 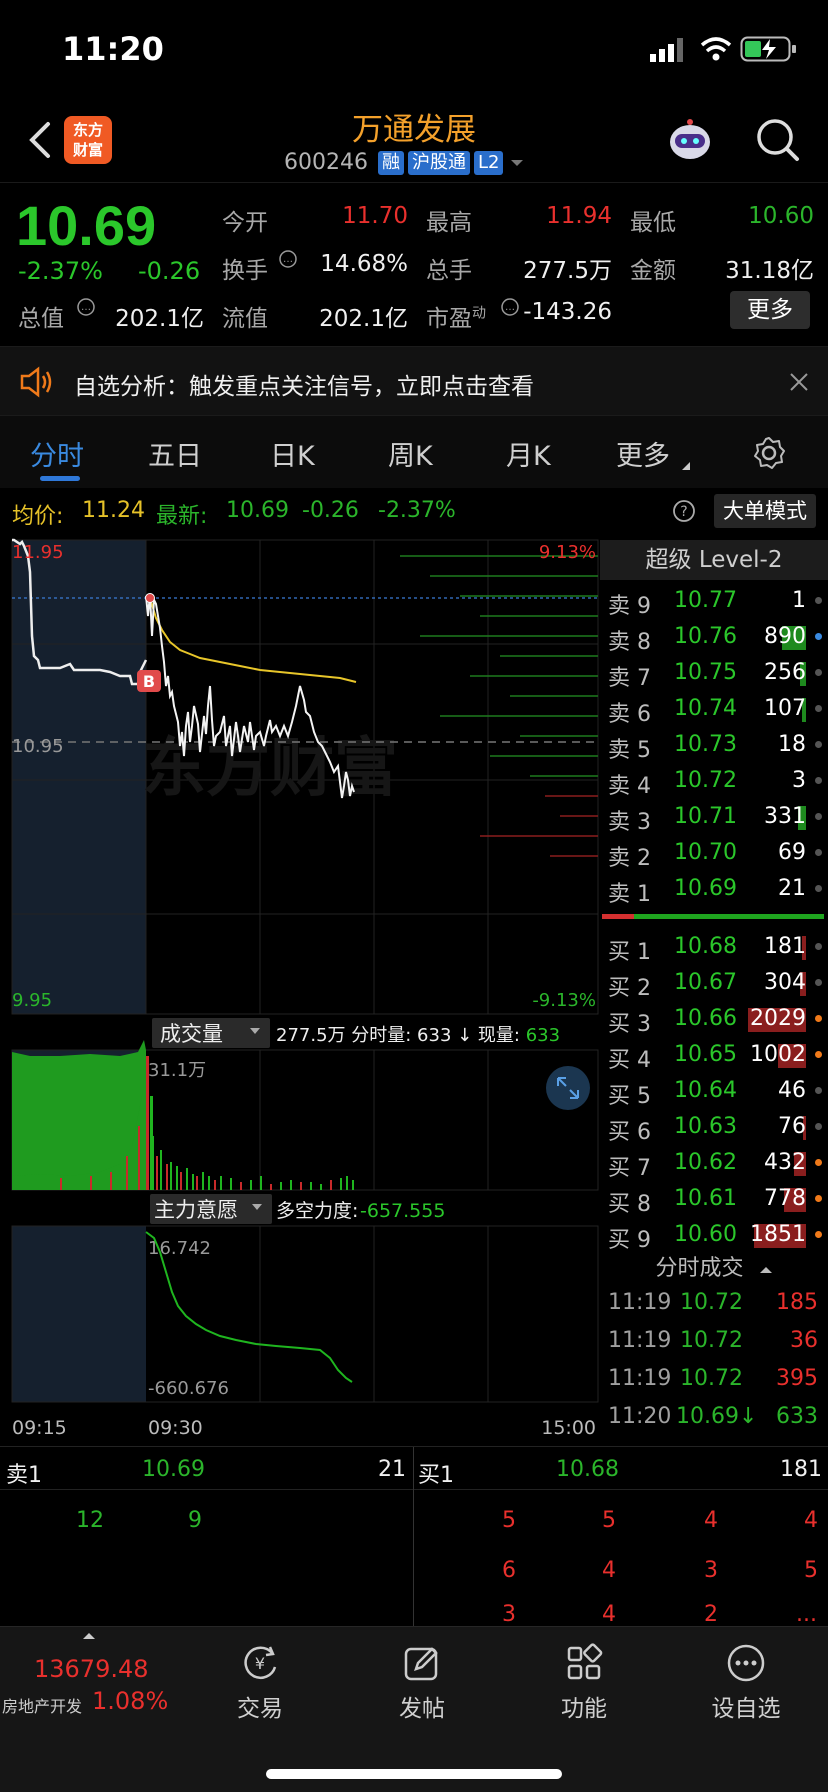 What do you see at coordinates (705, 1198) in the screenshot?
I see `bid-price: 10.61` at bounding box center [705, 1198].